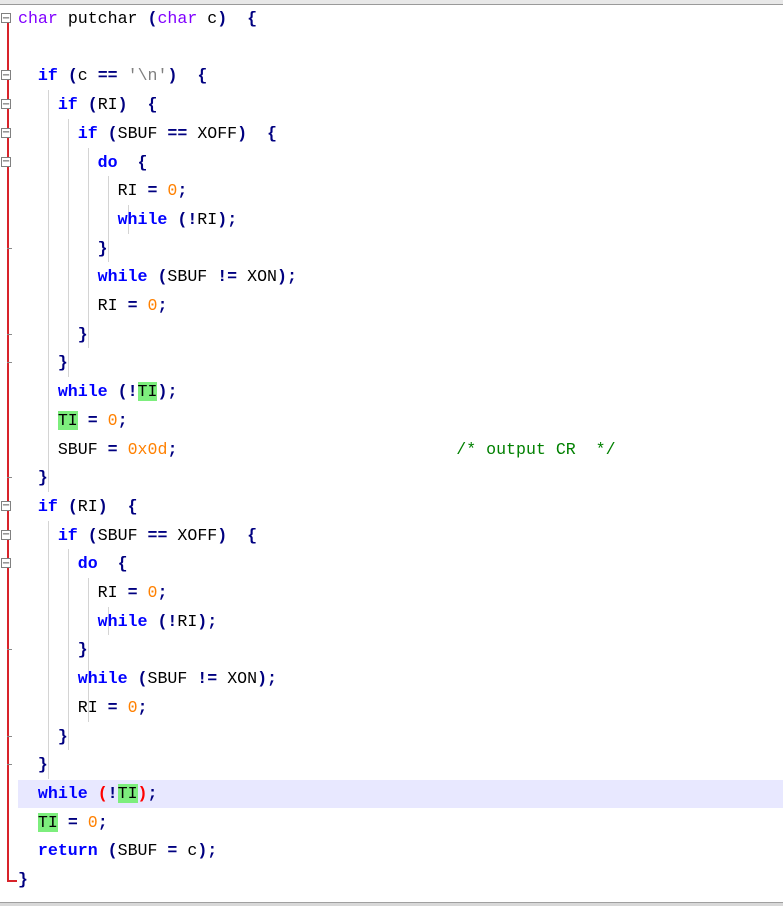 The width and height of the screenshot is (783, 906). I want to click on token-op: !, so click(172, 621).